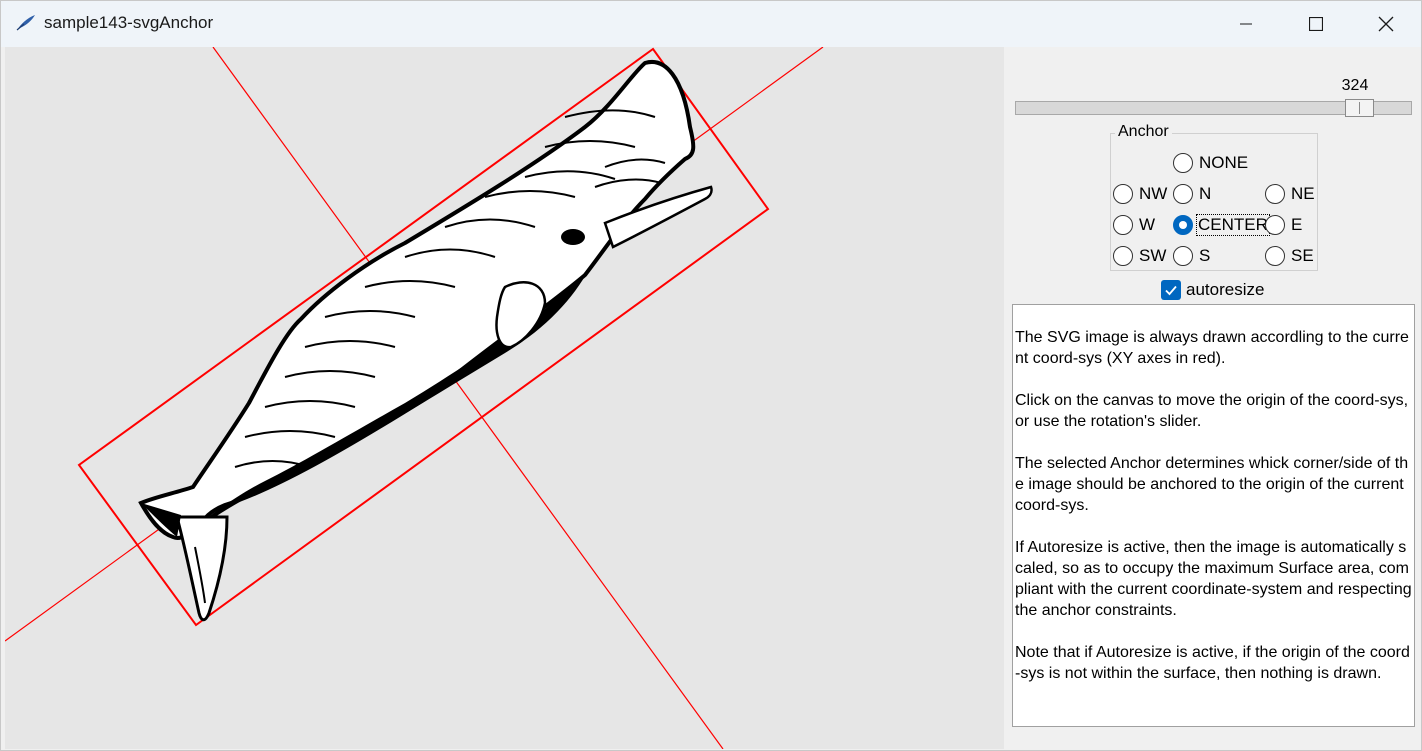 This screenshot has width=1422, height=751. I want to click on radio-anchor-none: NONE, so click(1210, 163).